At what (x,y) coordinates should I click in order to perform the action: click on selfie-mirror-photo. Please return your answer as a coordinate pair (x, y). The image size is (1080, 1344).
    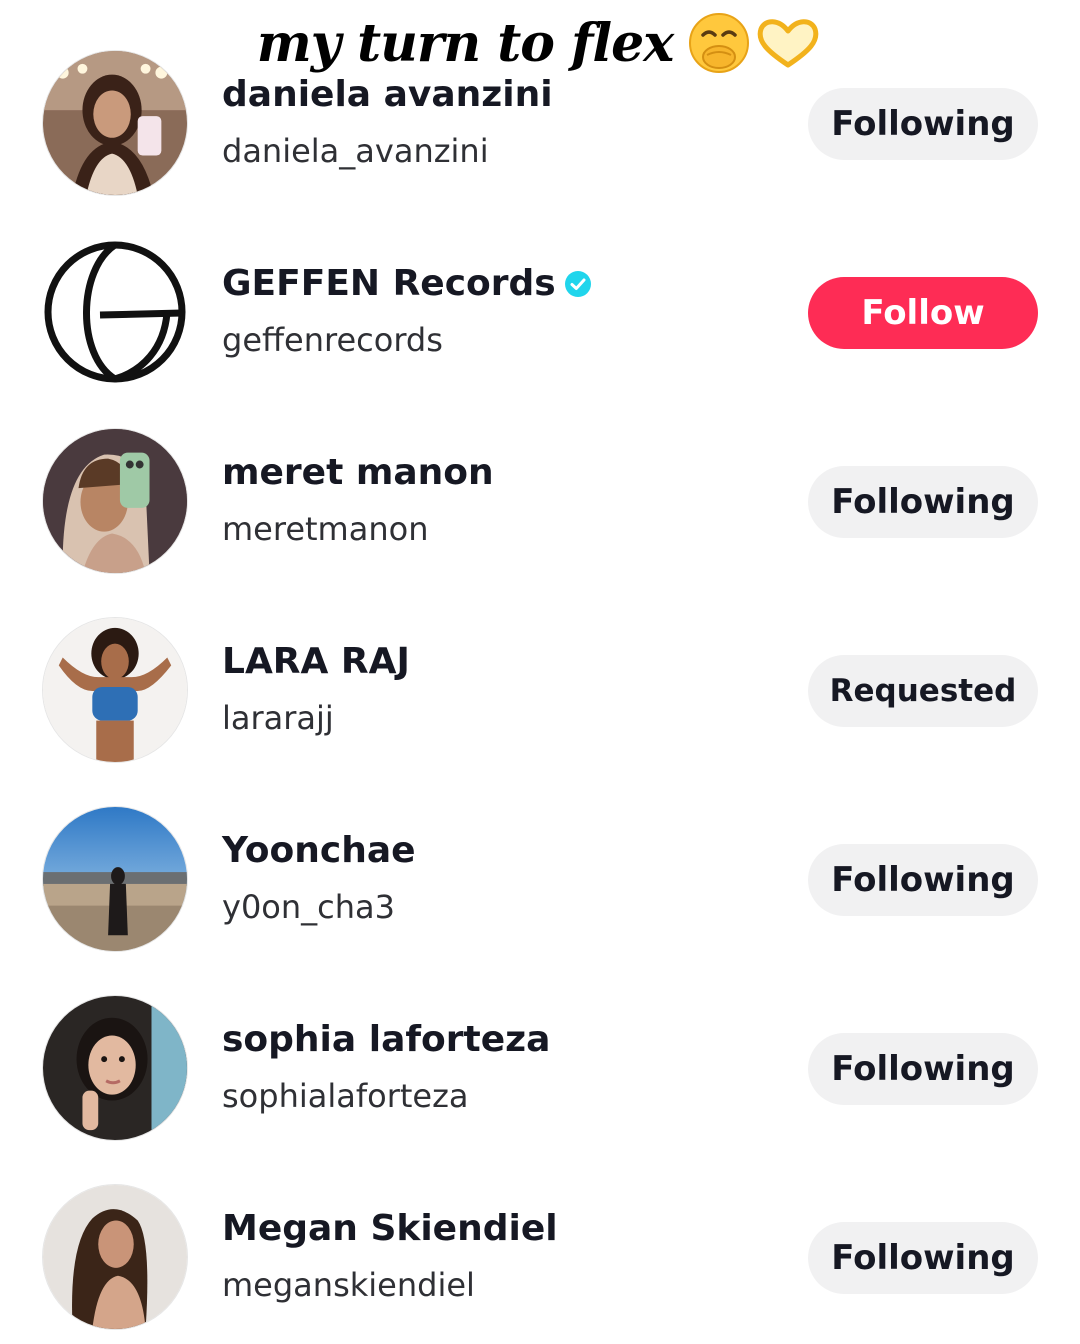
    Looking at the image, I should click on (115, 123).